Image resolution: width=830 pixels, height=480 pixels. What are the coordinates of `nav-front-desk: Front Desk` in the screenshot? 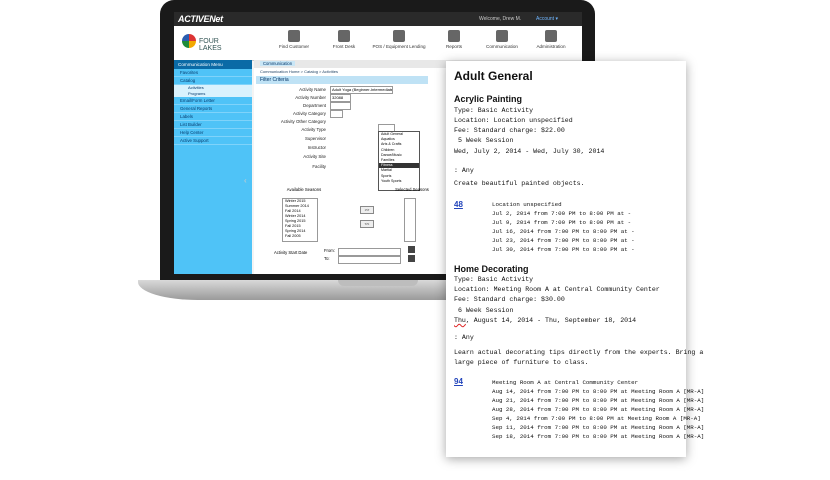 It's located at (344, 39).